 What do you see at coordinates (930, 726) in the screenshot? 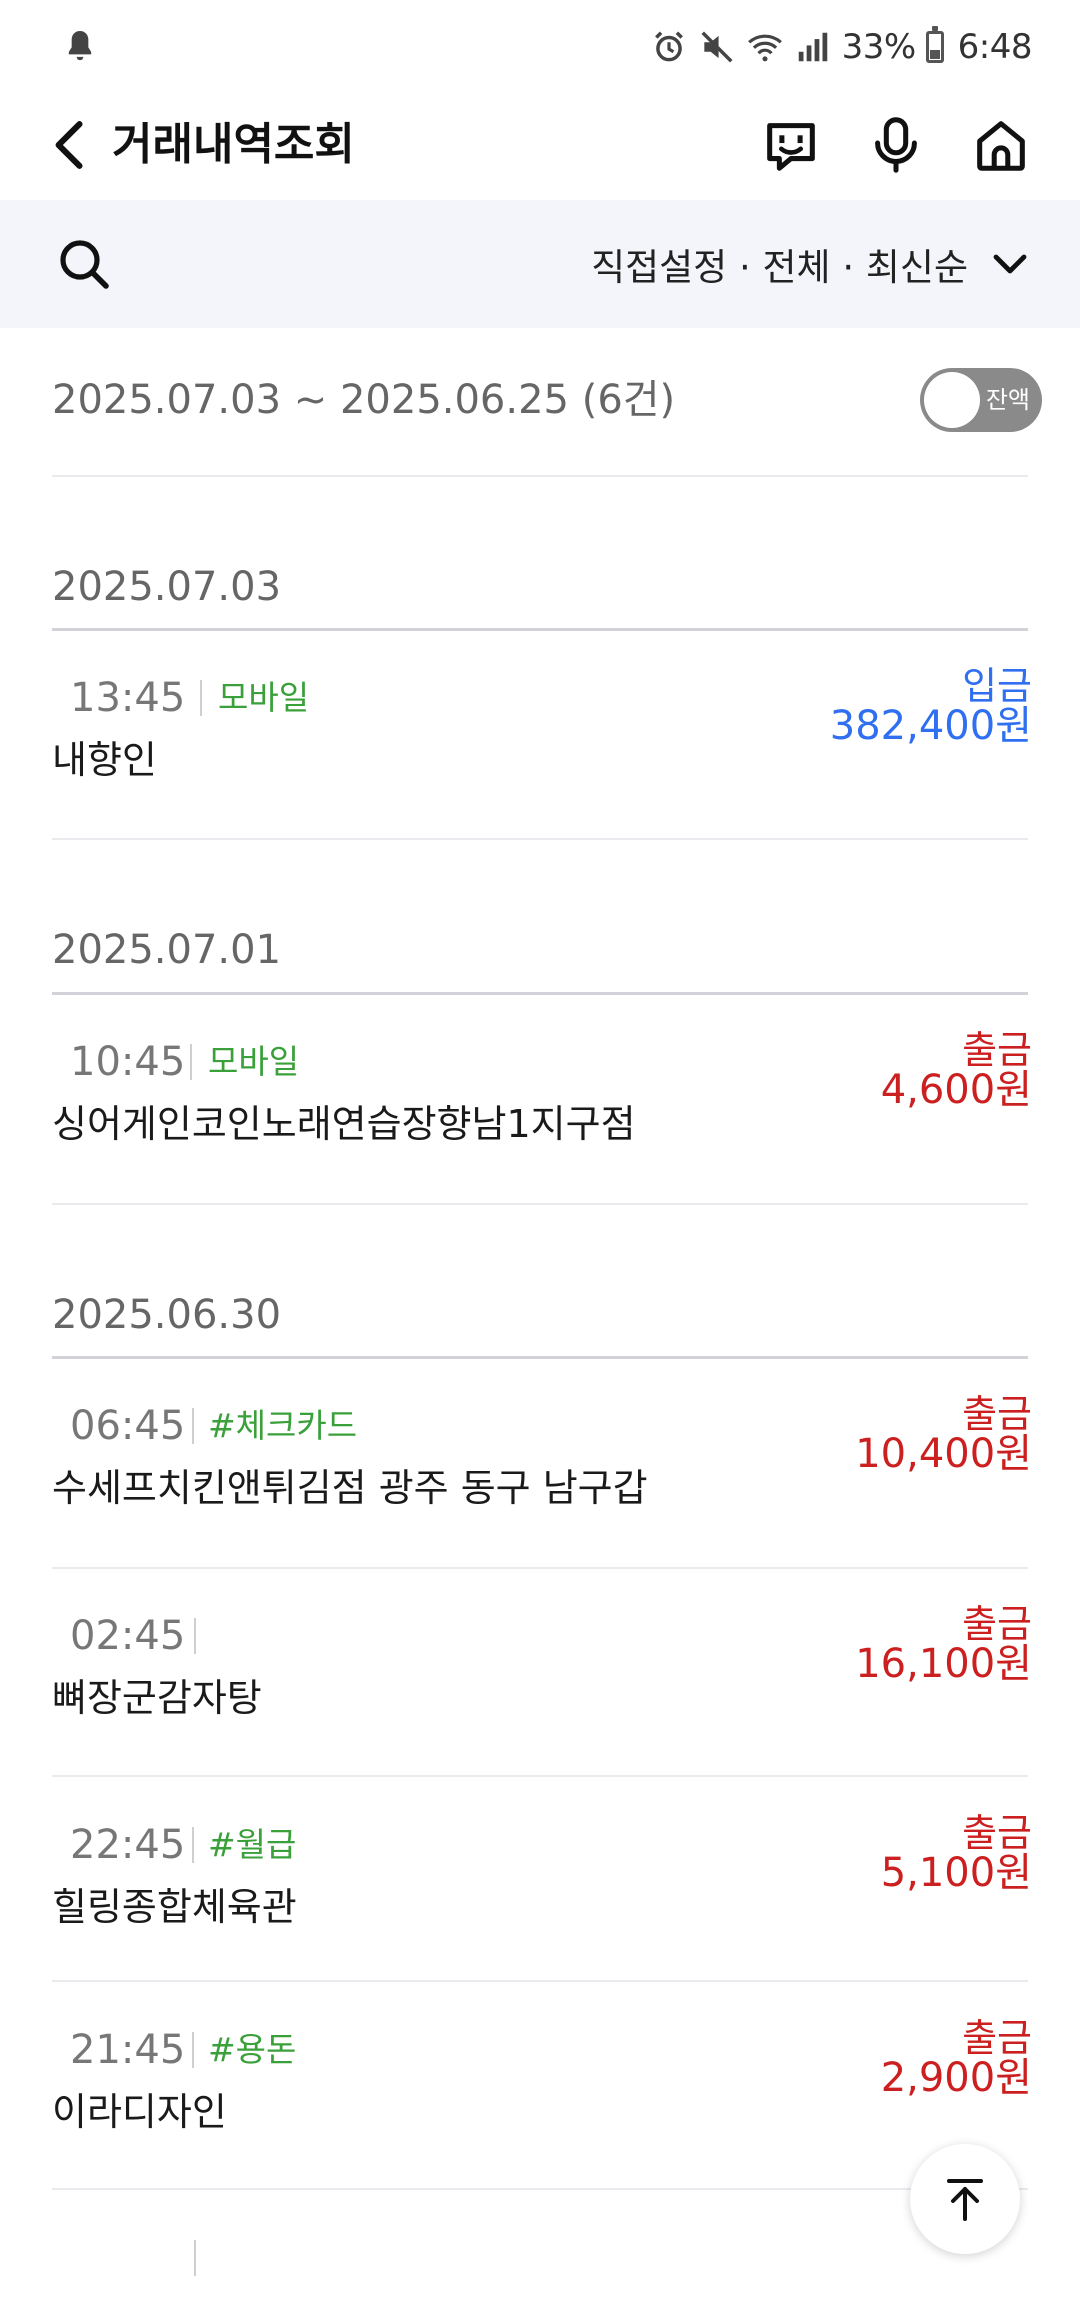
I see `transaction-amount: 382,400원` at bounding box center [930, 726].